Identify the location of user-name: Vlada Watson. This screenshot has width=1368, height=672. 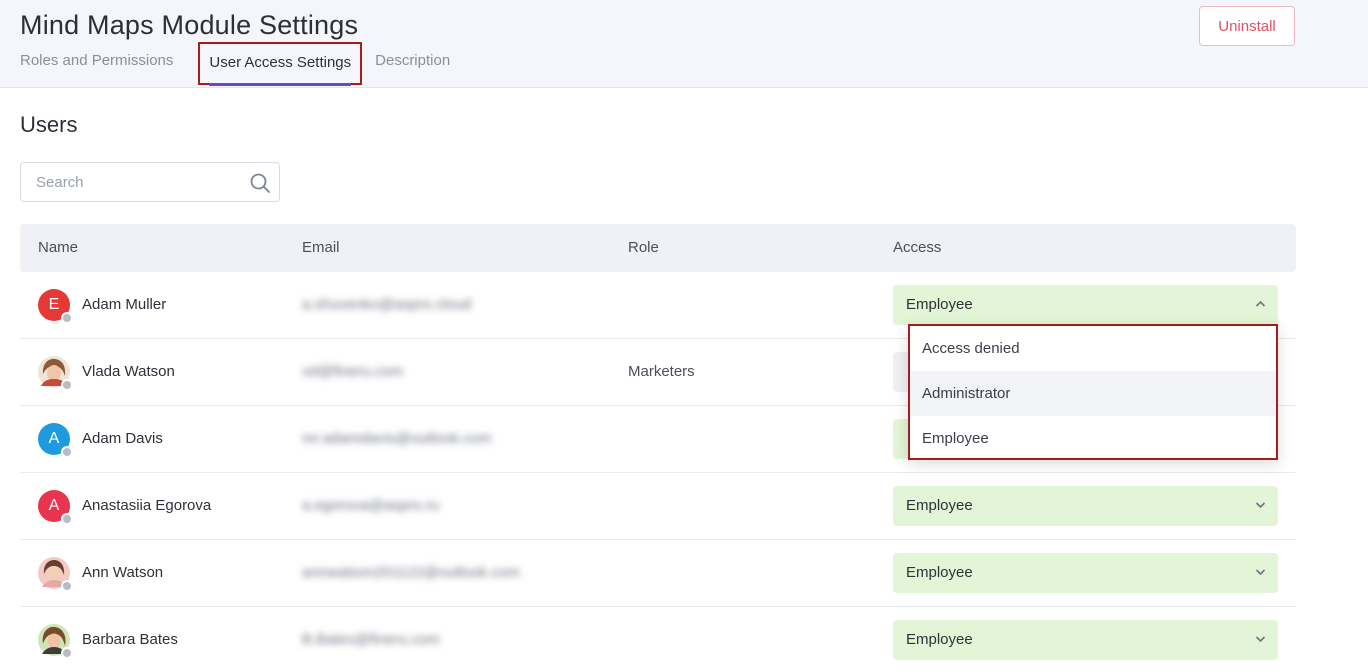
(128, 371).